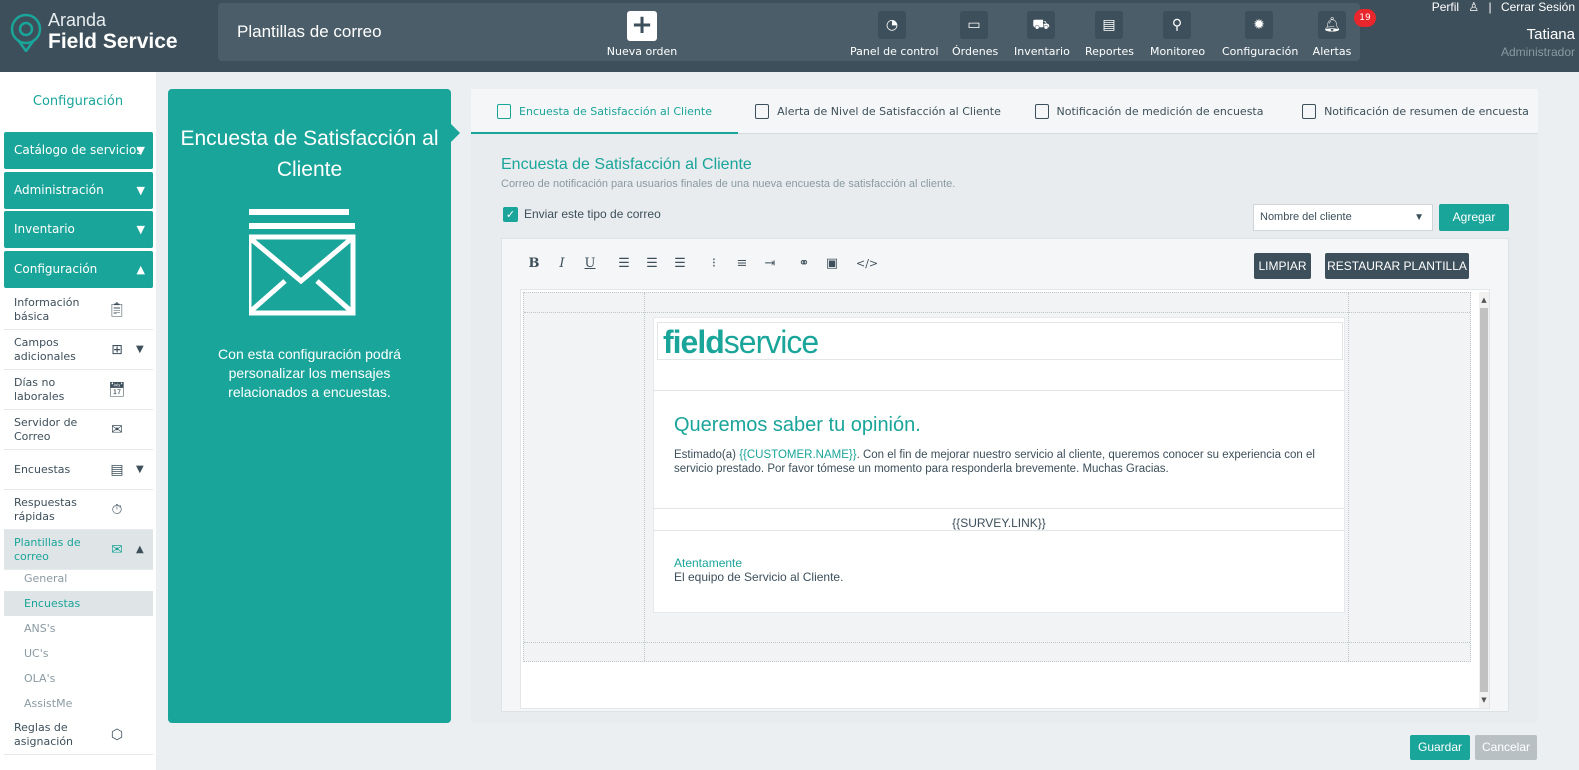  What do you see at coordinates (78, 310) in the screenshot?
I see `sidebar-item-basic-info: Información básica 📋︎` at bounding box center [78, 310].